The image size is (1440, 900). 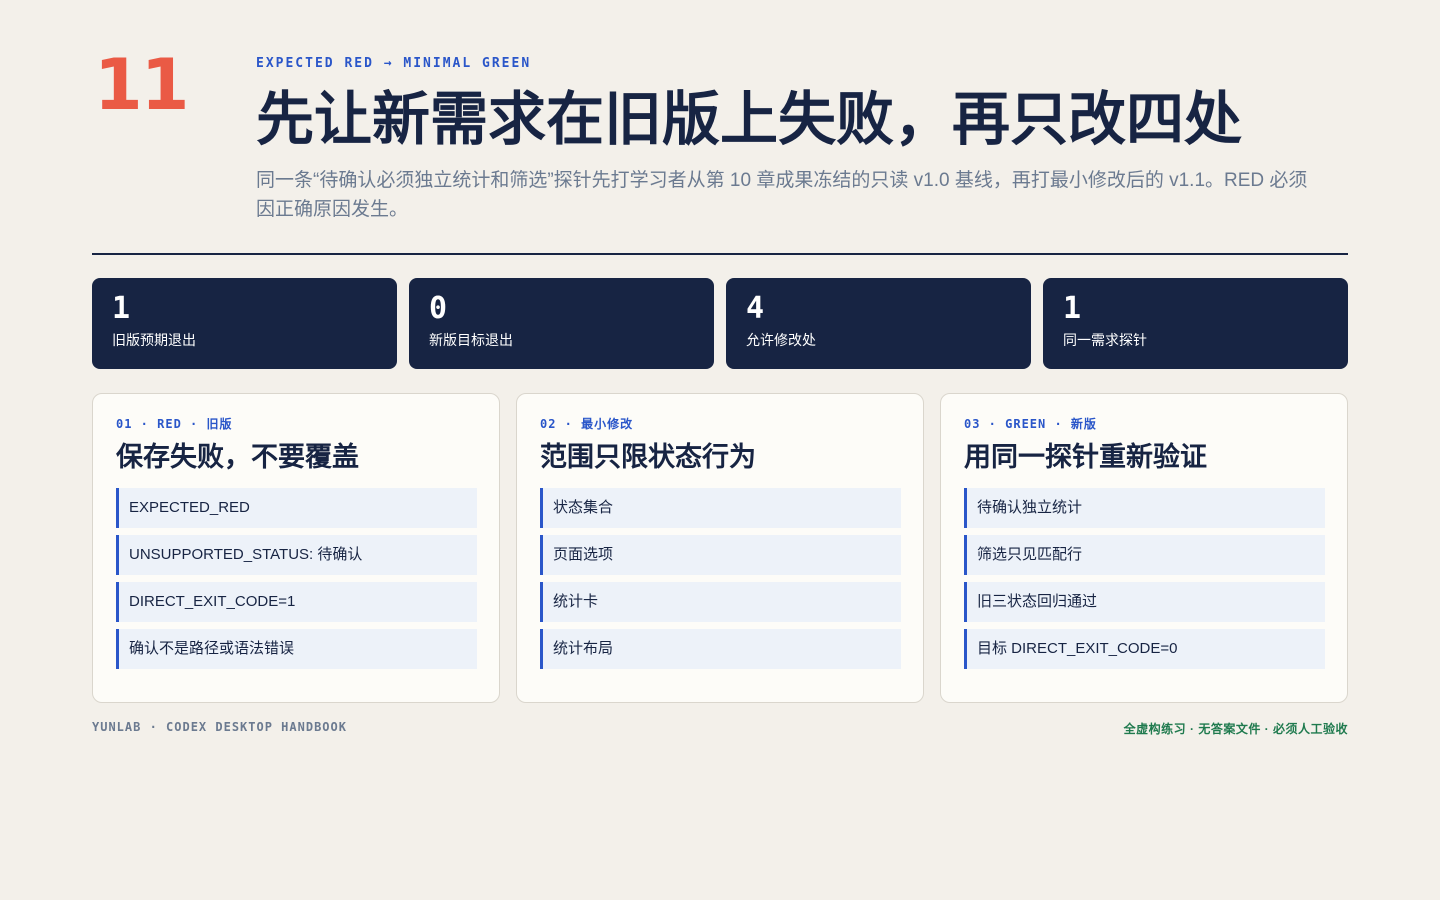 What do you see at coordinates (296, 649) in the screenshot?
I see `card-item: 确认不是路径或语法错误` at bounding box center [296, 649].